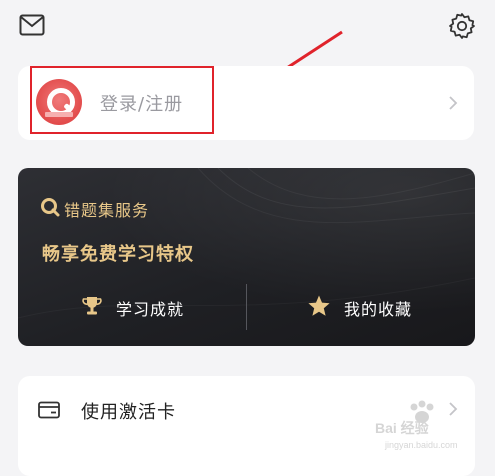 The image size is (495, 476). Describe the element at coordinates (50, 207) in the screenshot. I see `service-logo-icon` at that location.